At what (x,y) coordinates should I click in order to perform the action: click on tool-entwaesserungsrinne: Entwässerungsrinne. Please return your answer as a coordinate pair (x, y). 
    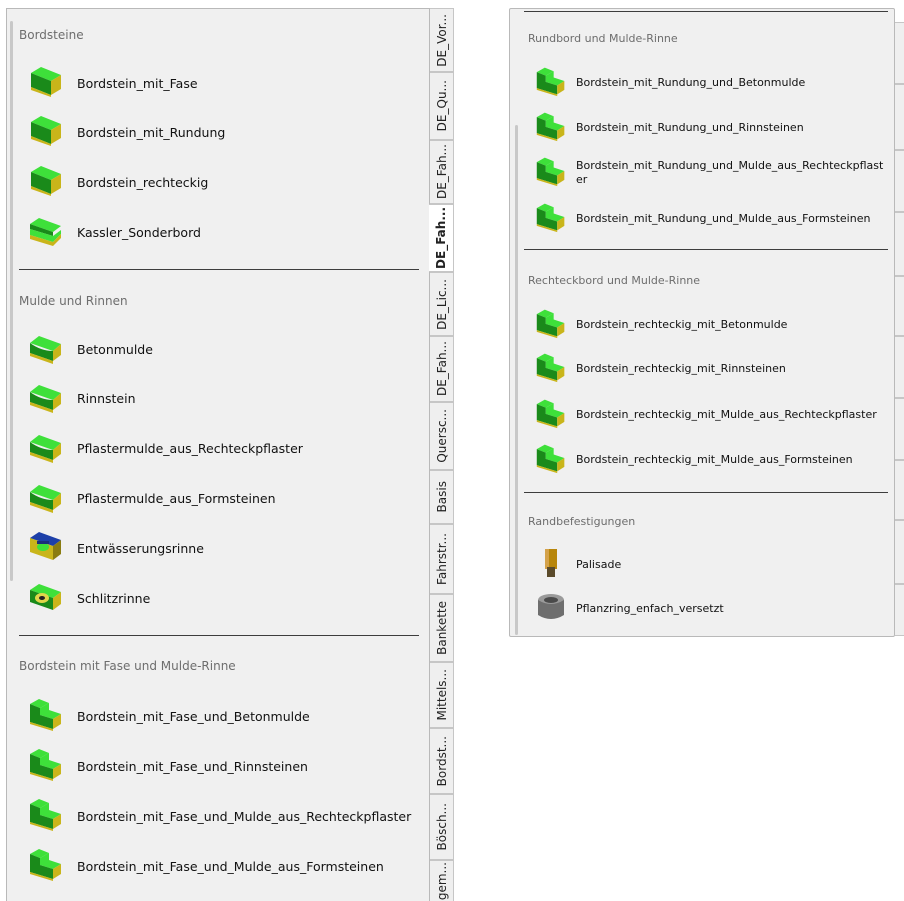
    Looking at the image, I should click on (115, 548).